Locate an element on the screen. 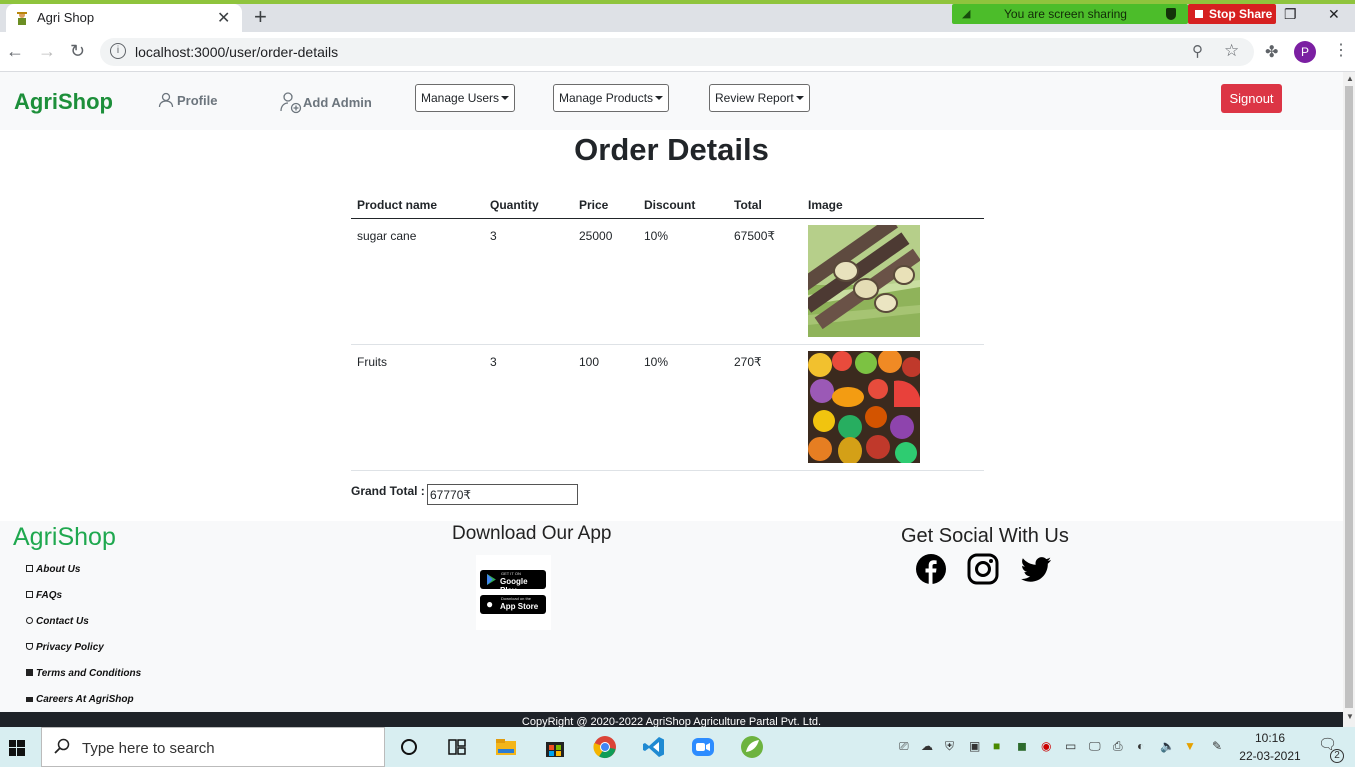  app-store-badge: ● Download on the App Store is located at coordinates (513, 604).